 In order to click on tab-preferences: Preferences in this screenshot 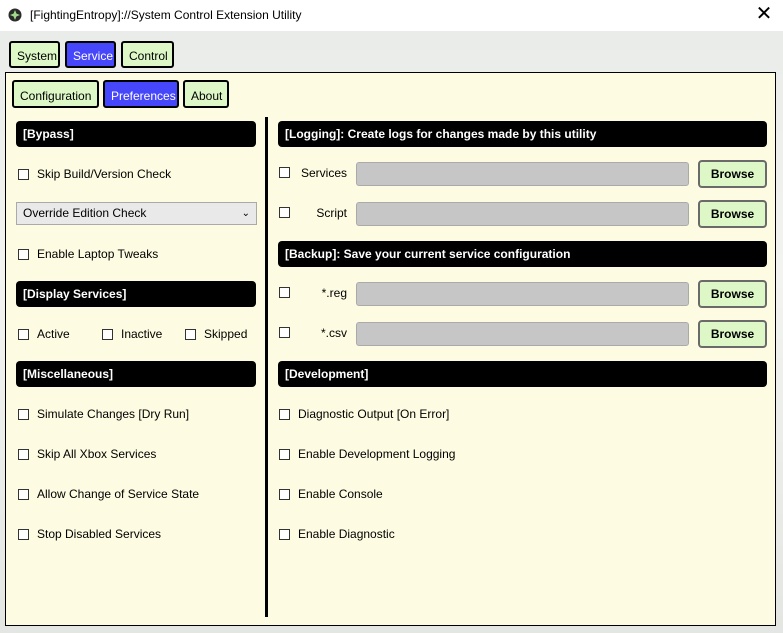, I will do `click(141, 94)`.